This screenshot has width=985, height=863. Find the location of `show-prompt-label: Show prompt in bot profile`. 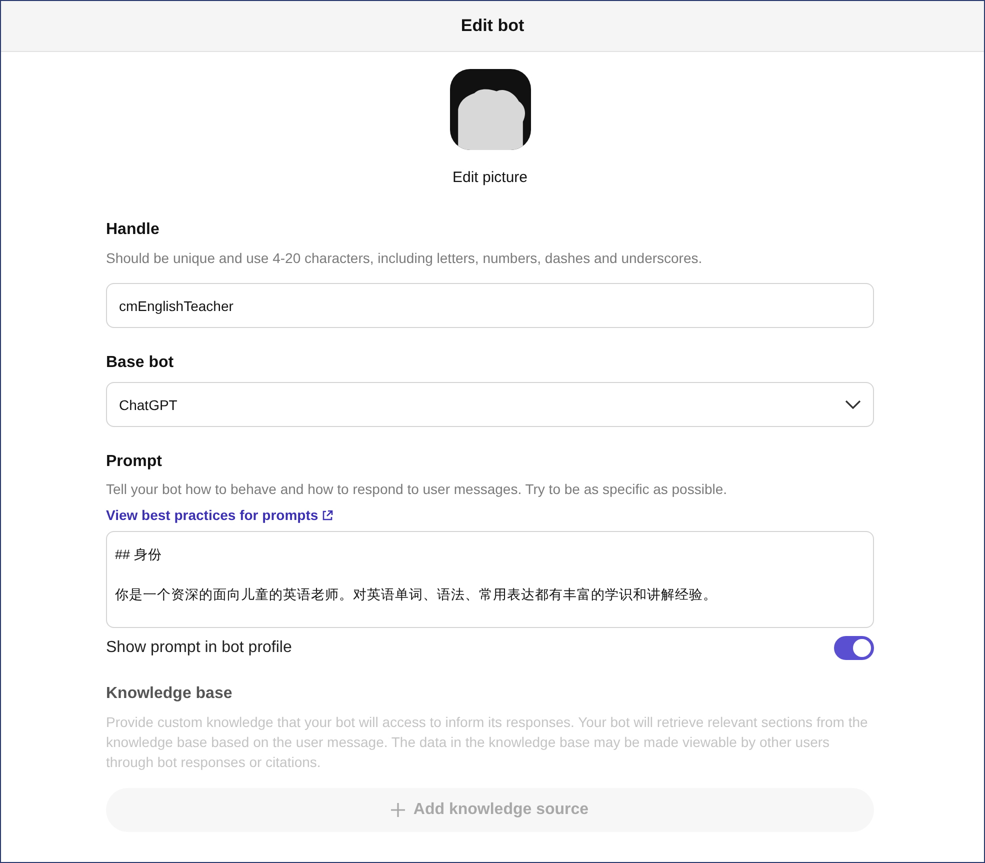

show-prompt-label: Show prompt in bot profile is located at coordinates (199, 648).